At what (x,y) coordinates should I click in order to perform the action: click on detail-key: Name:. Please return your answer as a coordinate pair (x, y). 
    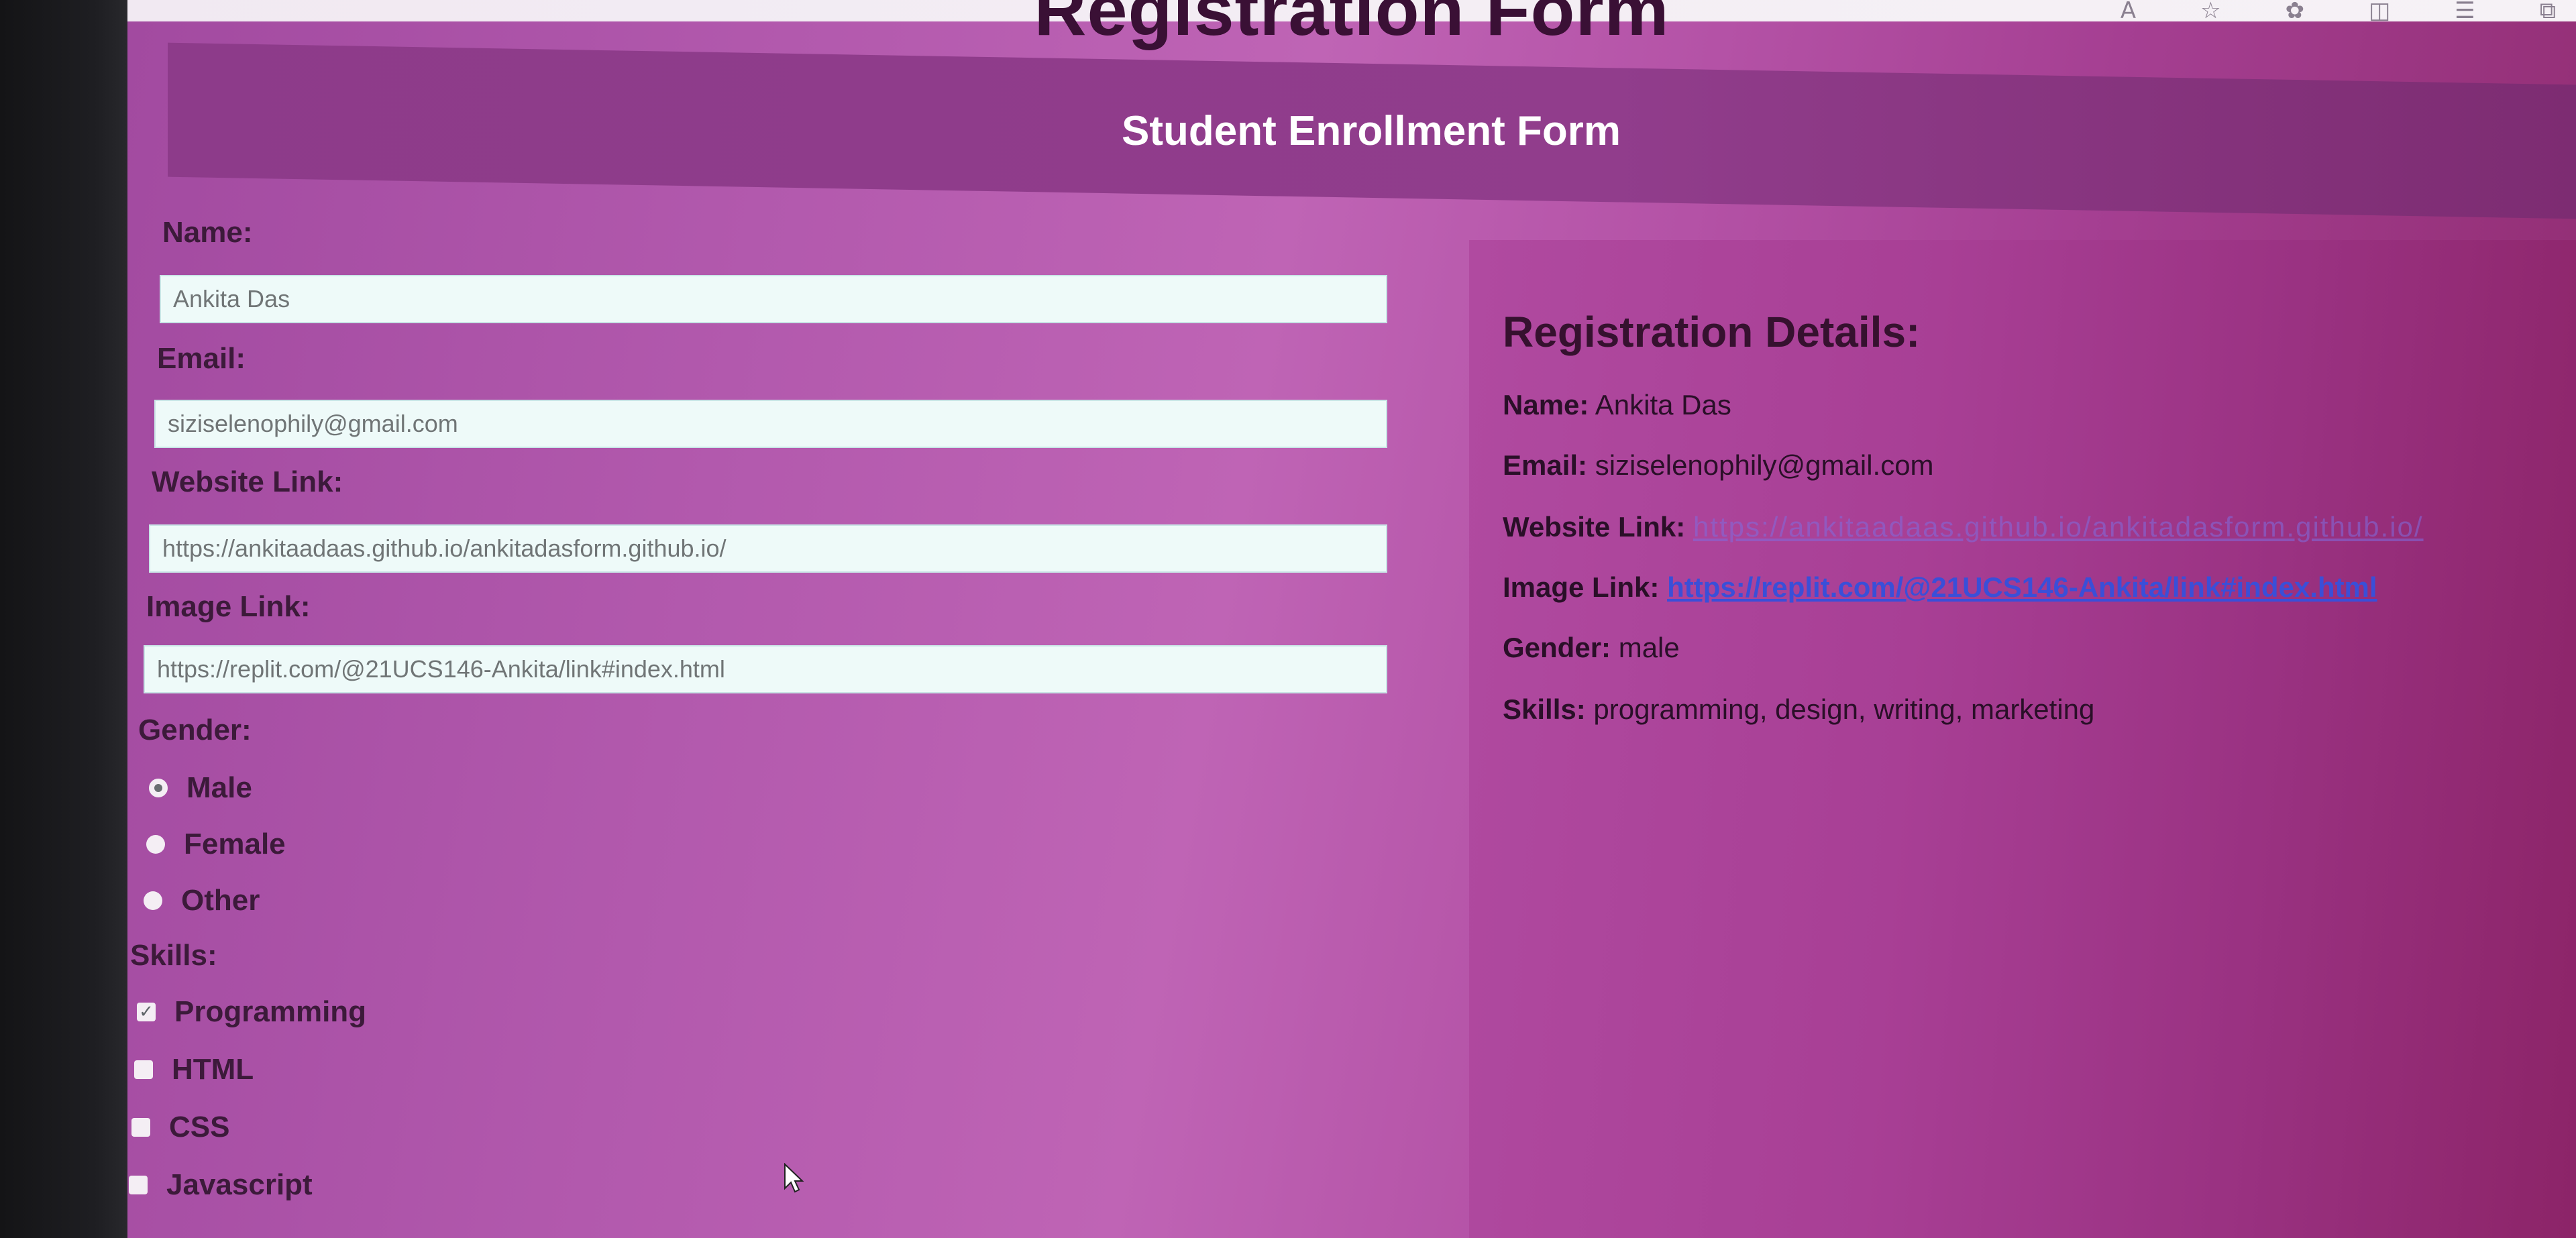
    Looking at the image, I should click on (1546, 404).